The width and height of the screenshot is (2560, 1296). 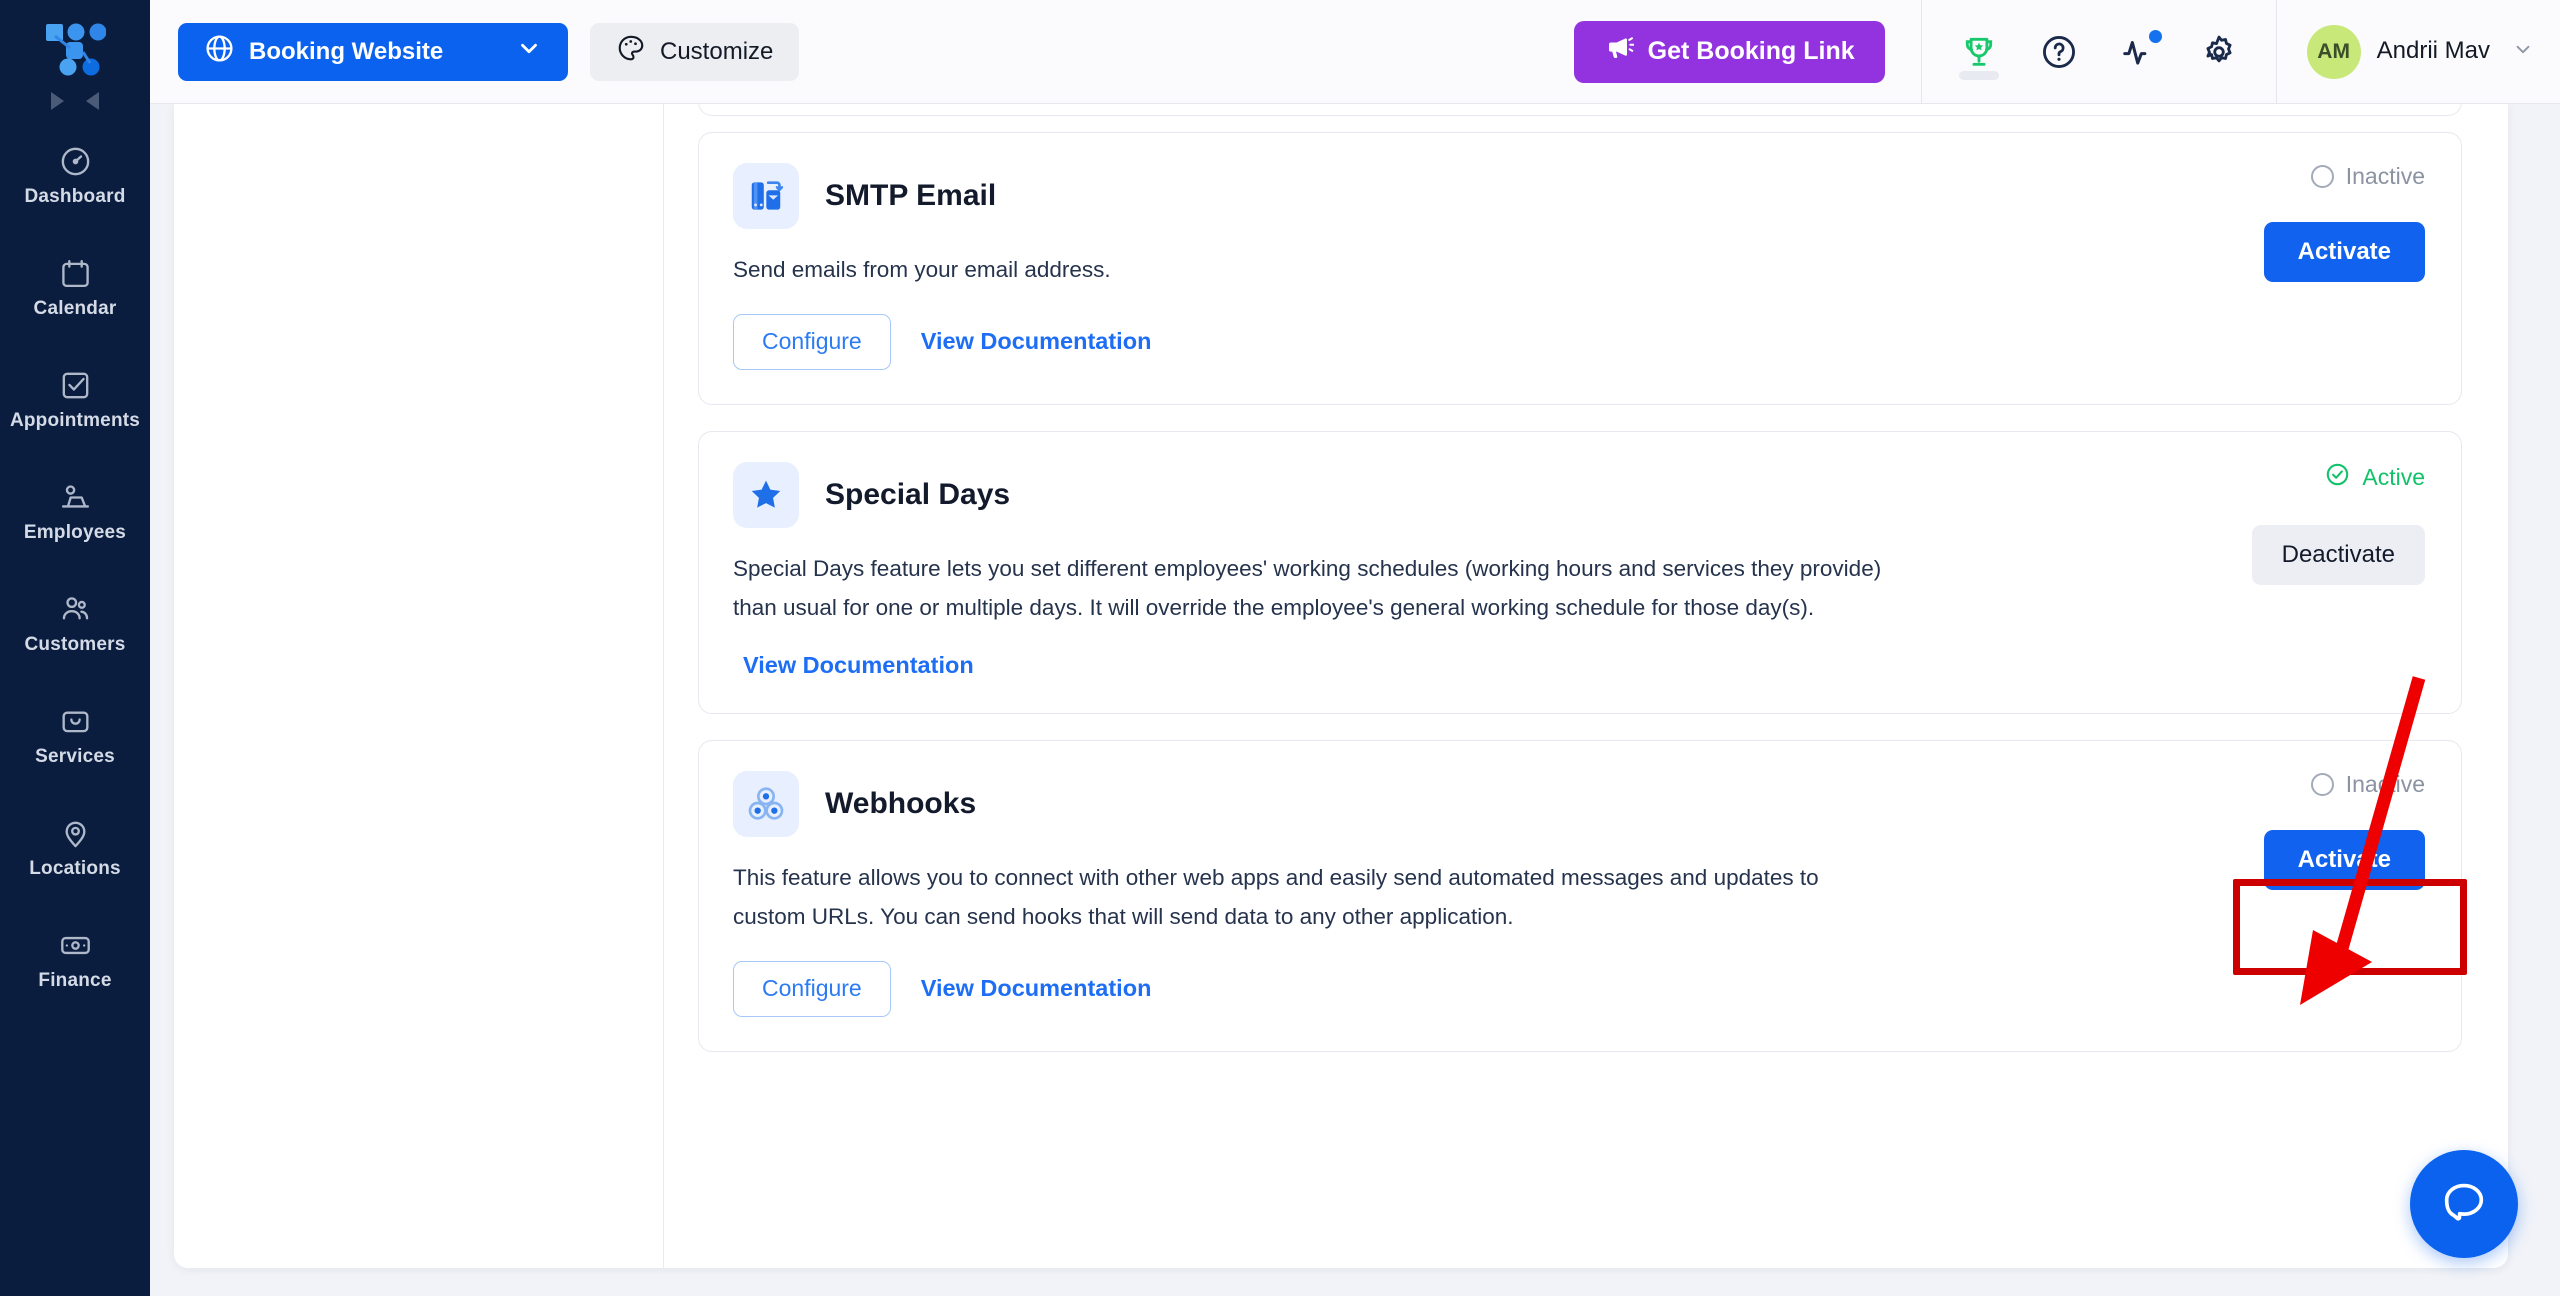 I want to click on star-icon, so click(x=766, y=494).